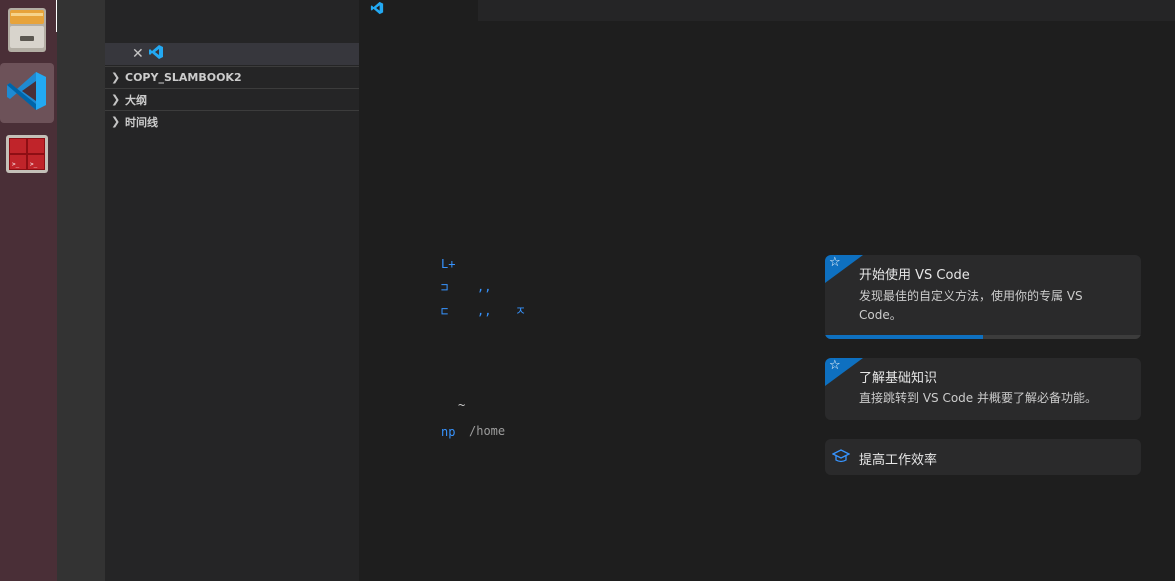  I want to click on card-title: 了解基础知识, so click(898, 378).